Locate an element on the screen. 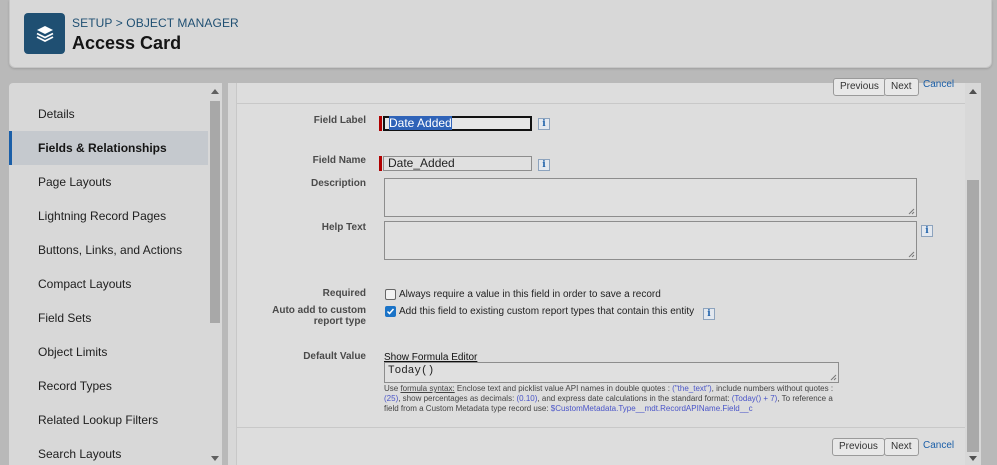 The width and height of the screenshot is (997, 465). sidebar-item-label: Search Layouts is located at coordinates (80, 454).